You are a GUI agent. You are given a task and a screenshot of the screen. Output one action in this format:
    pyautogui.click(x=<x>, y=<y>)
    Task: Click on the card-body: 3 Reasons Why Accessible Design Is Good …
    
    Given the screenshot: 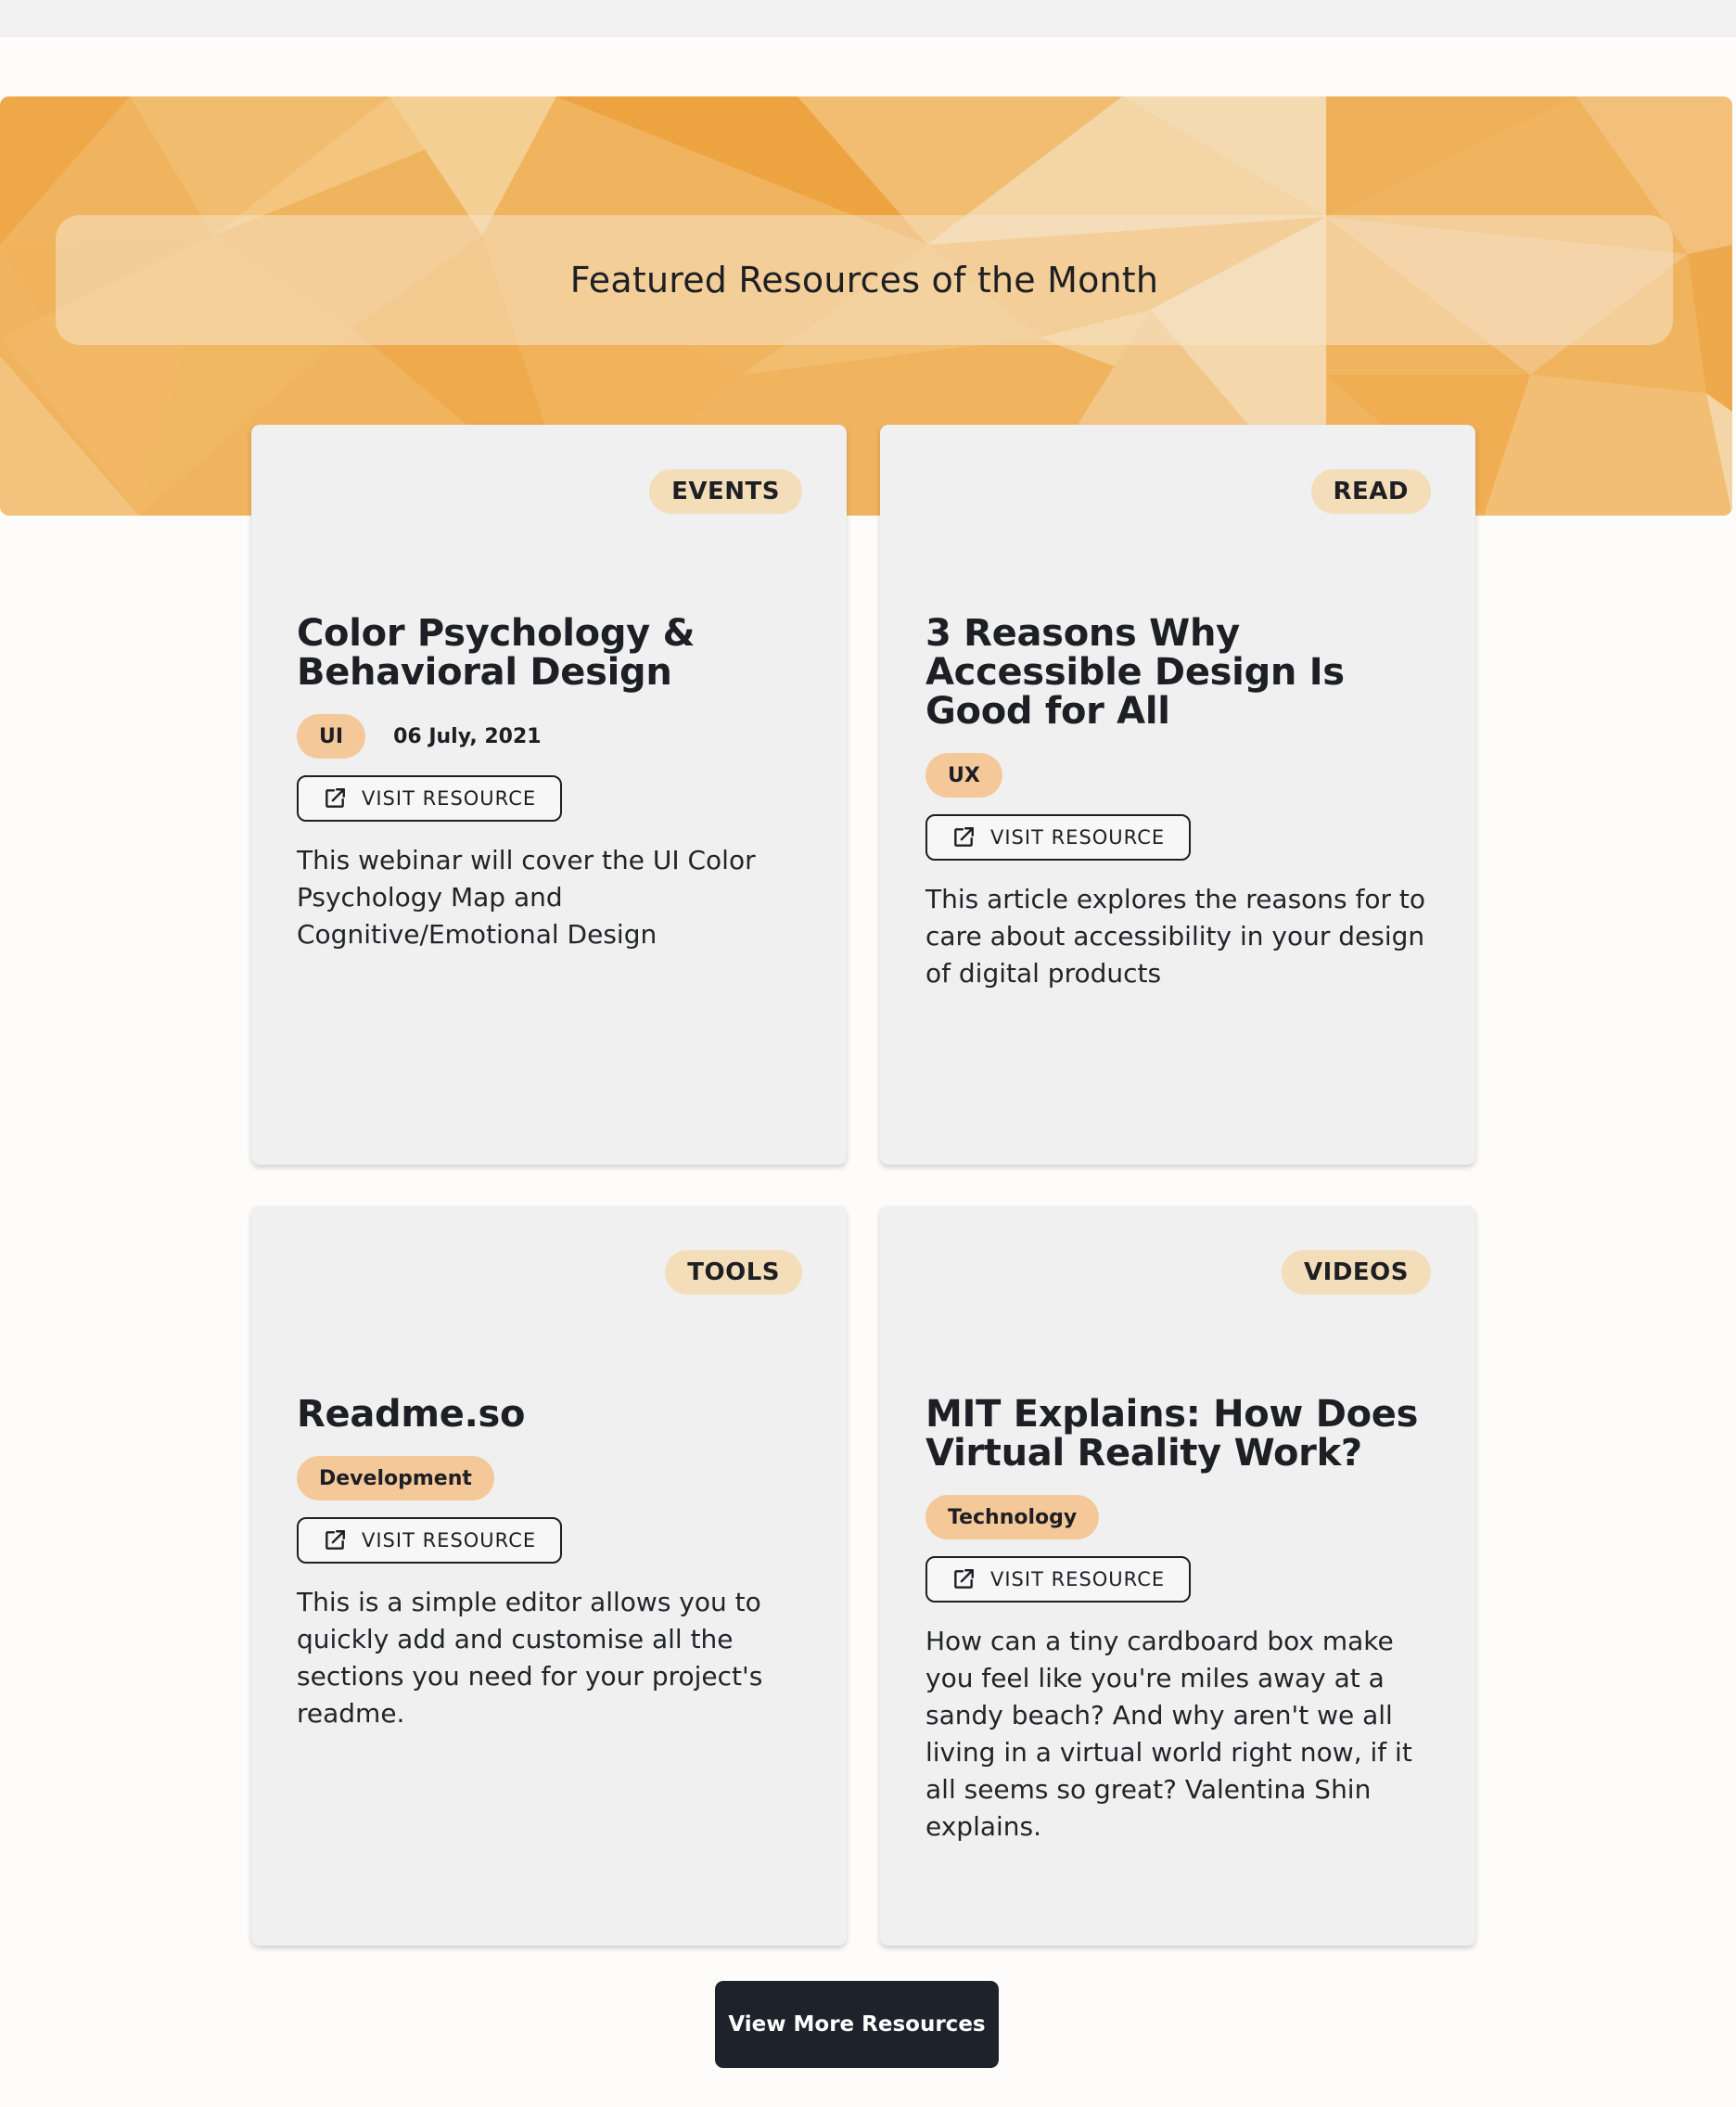 What is the action you would take?
    pyautogui.click(x=1180, y=803)
    